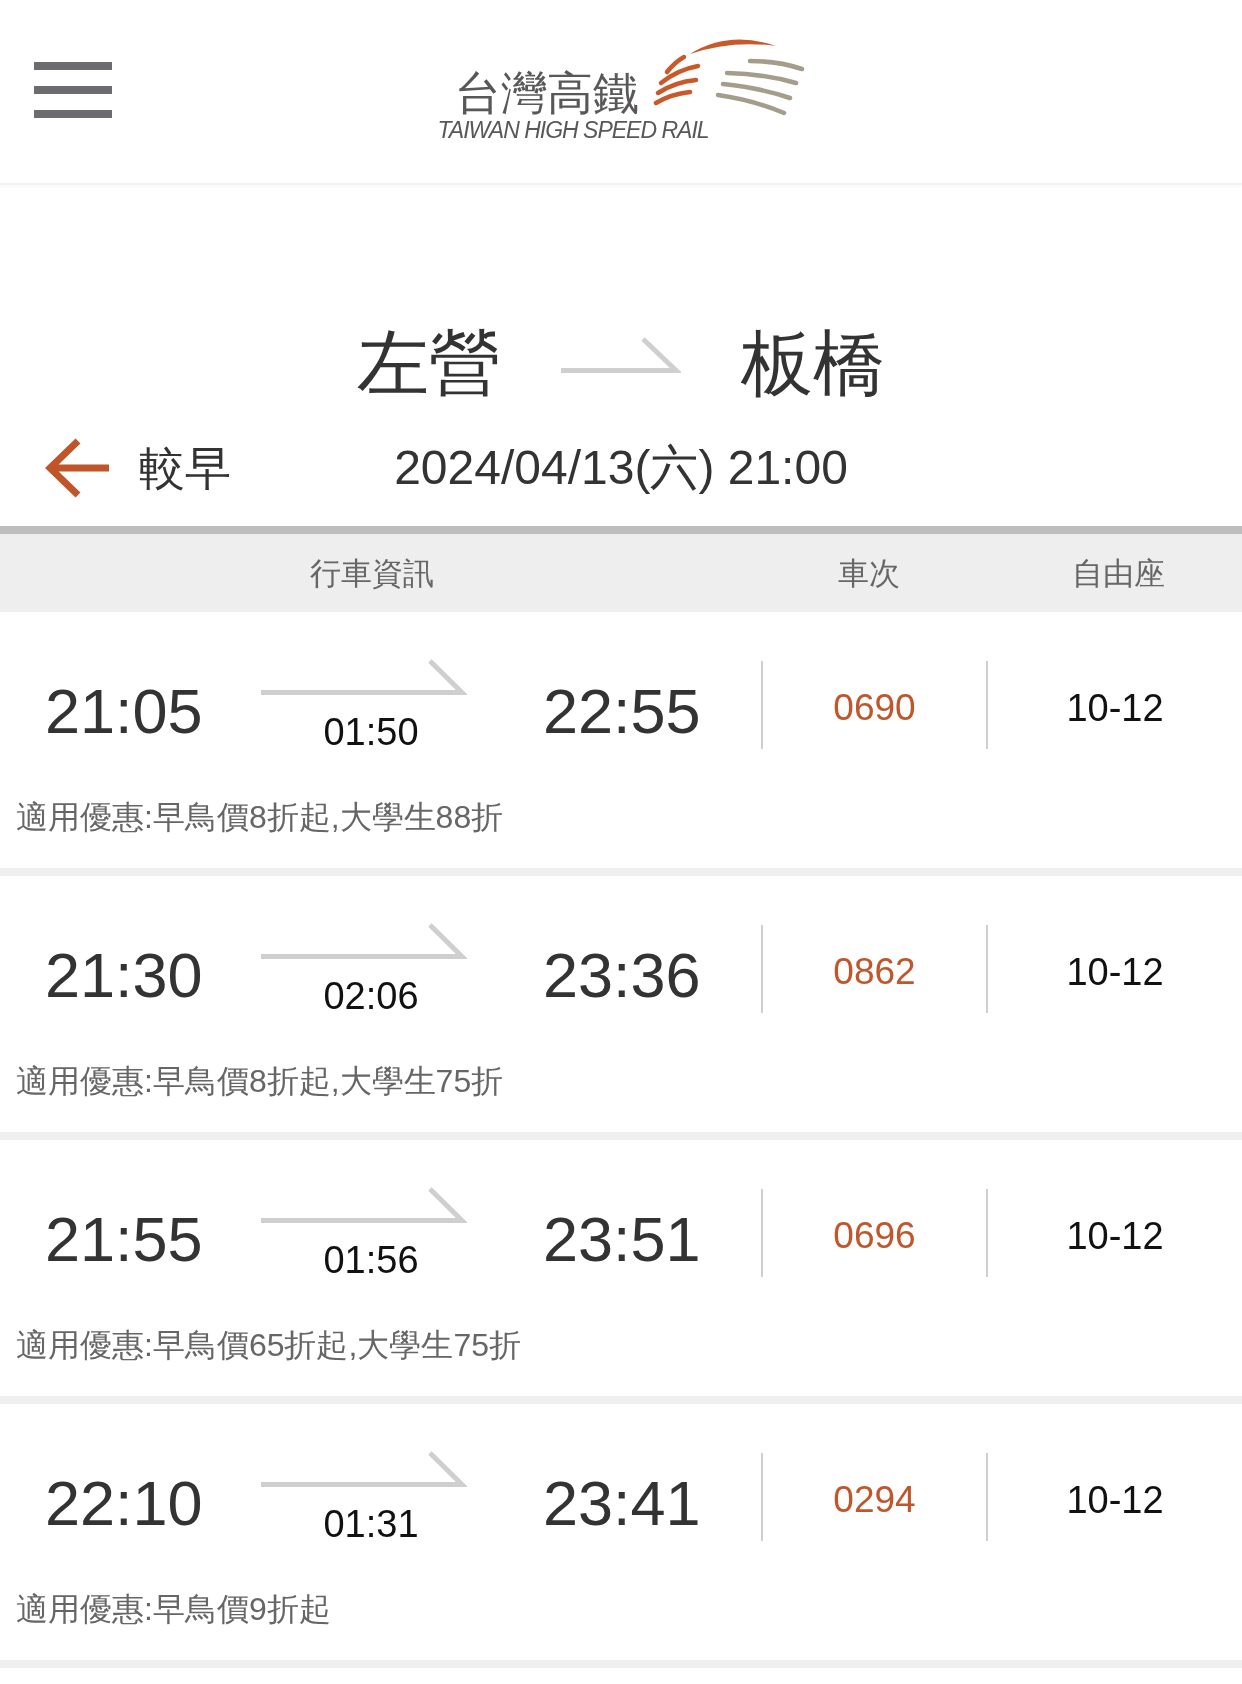 This screenshot has height=1684, width=1242. I want to click on departure-time: 21:30, so click(124, 975).